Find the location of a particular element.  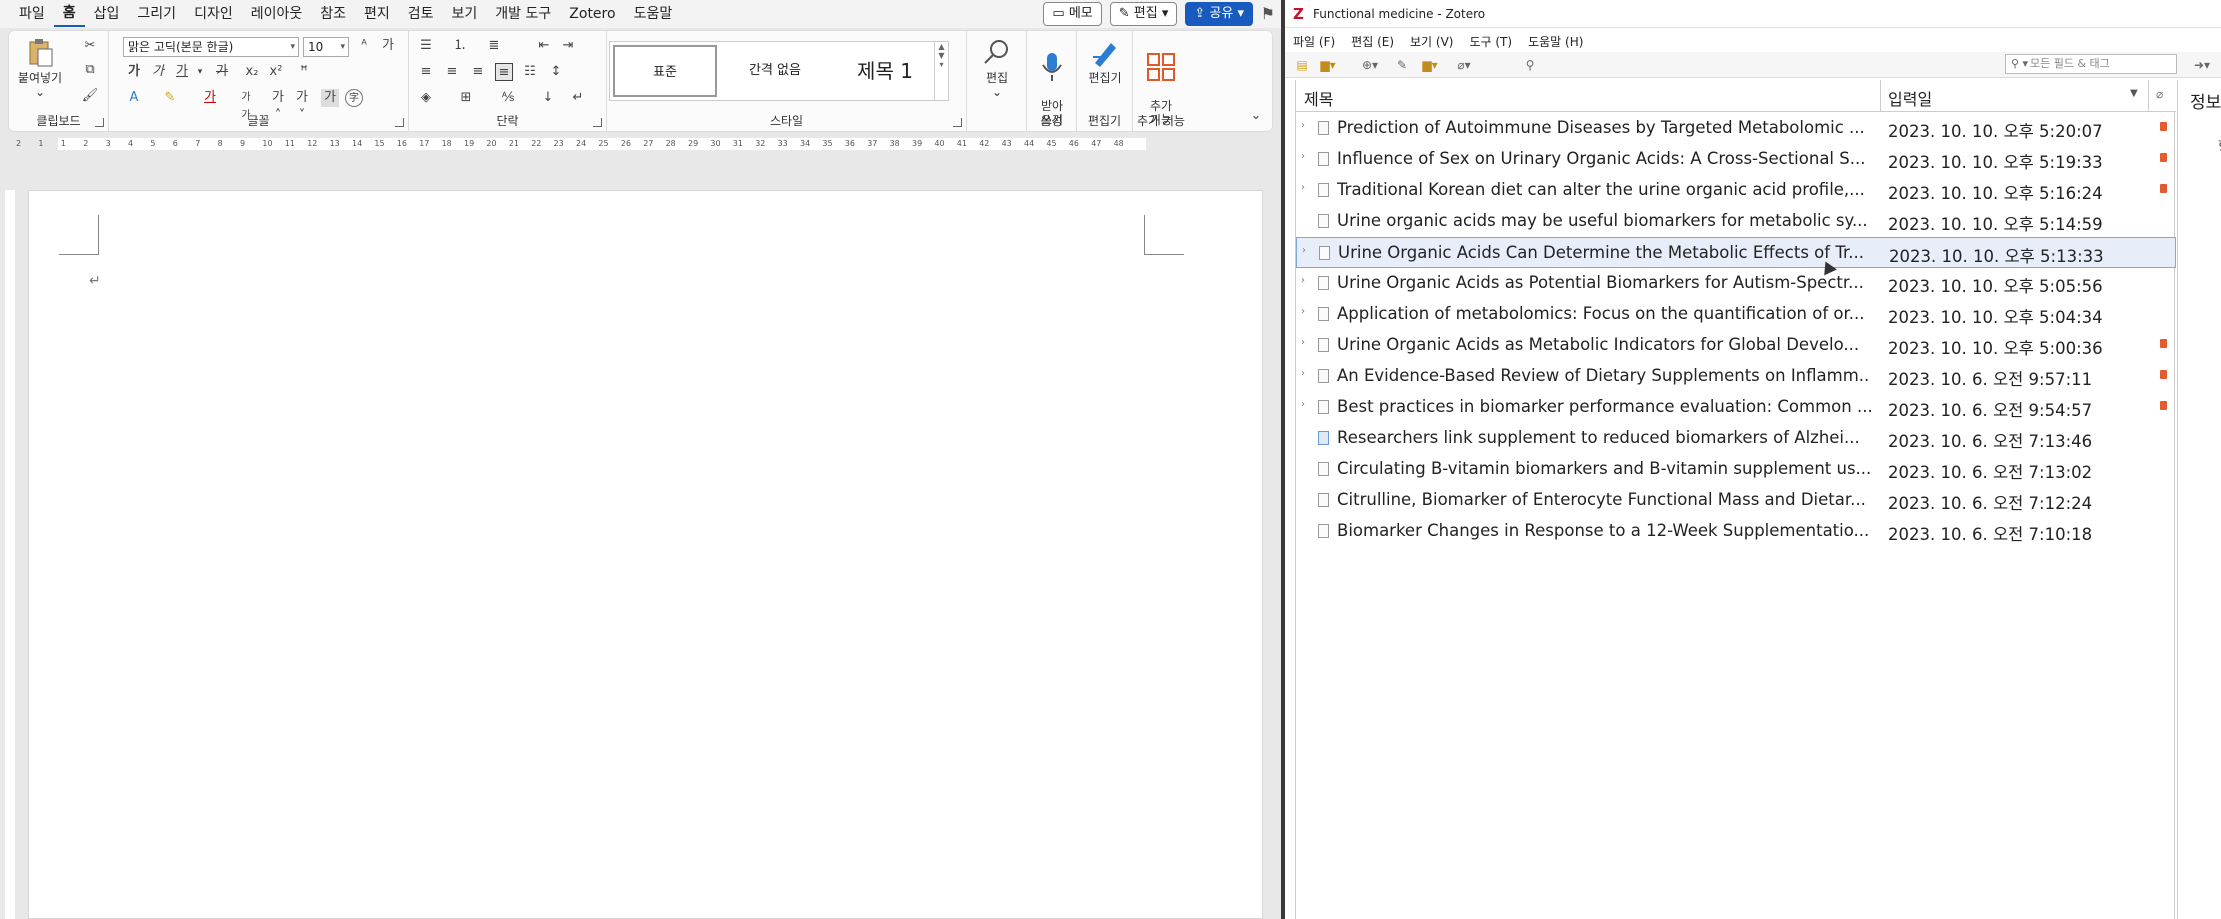

zotero-menu-2: 보기 (V) is located at coordinates (1431, 41).